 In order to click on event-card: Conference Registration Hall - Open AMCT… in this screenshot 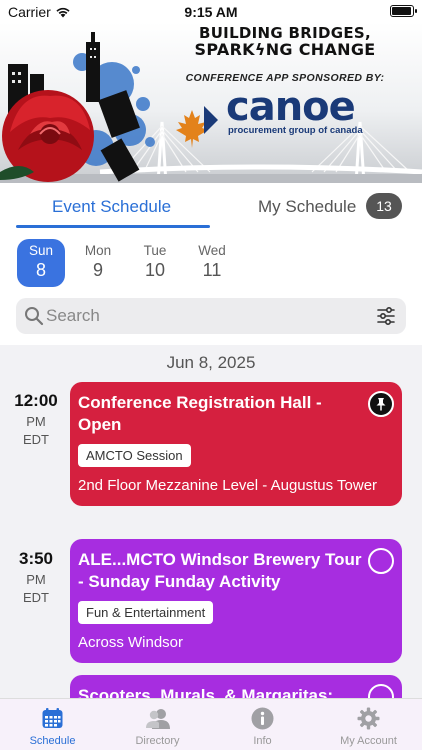, I will do `click(236, 444)`.